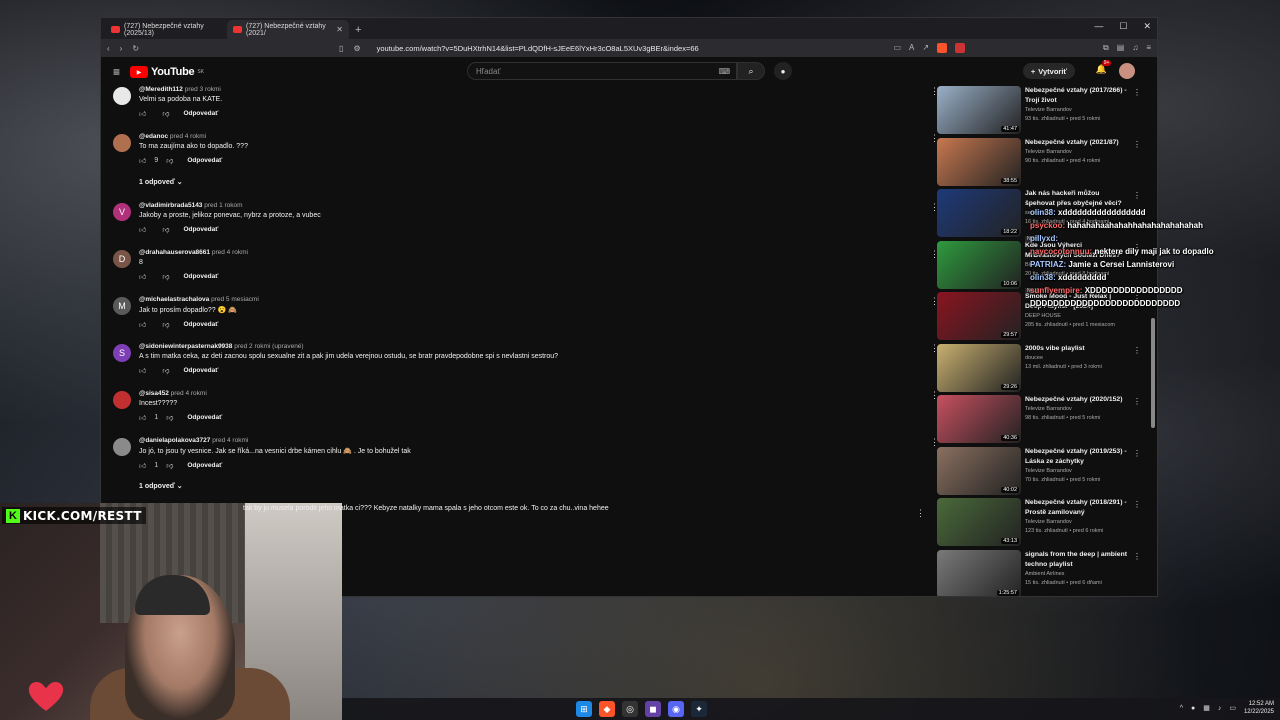  What do you see at coordinates (161, 89) in the screenshot?
I see `comment-author: @Meredith112` at bounding box center [161, 89].